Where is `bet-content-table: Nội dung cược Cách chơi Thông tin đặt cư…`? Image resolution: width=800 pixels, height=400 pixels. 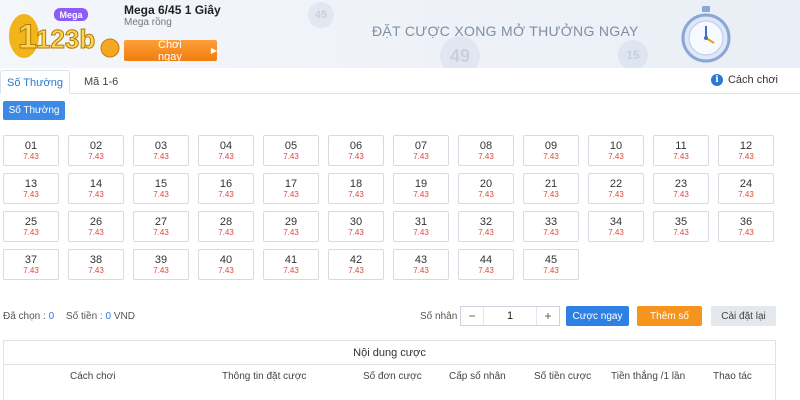
bet-content-table: Nội dung cược Cách chơi Thông tin đặt cư… is located at coordinates (389, 370).